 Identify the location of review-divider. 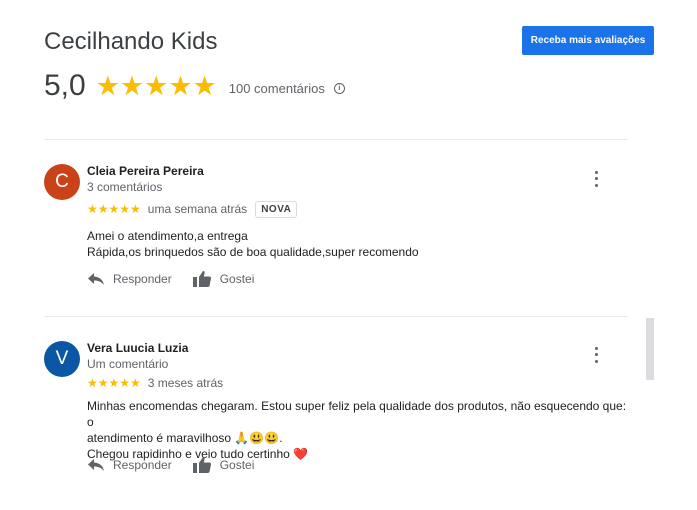
(336, 316).